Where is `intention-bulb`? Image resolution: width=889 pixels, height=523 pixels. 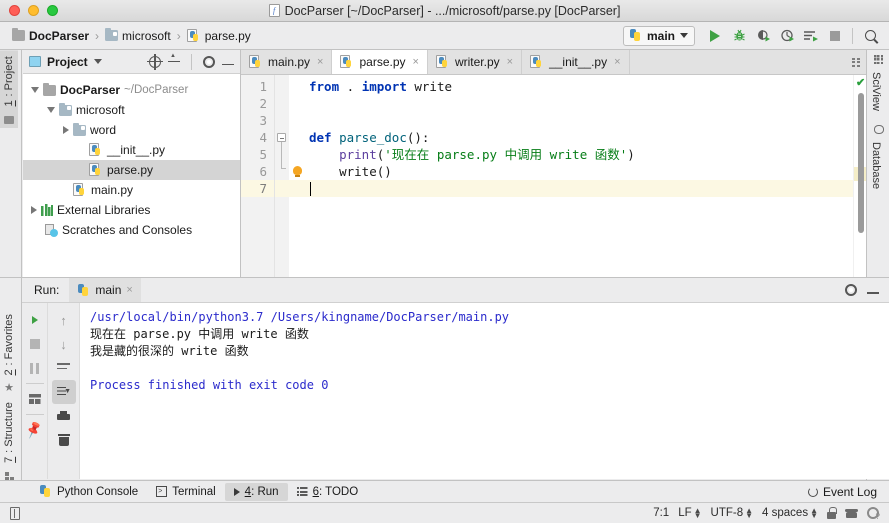
intention-bulb is located at coordinates (298, 171).